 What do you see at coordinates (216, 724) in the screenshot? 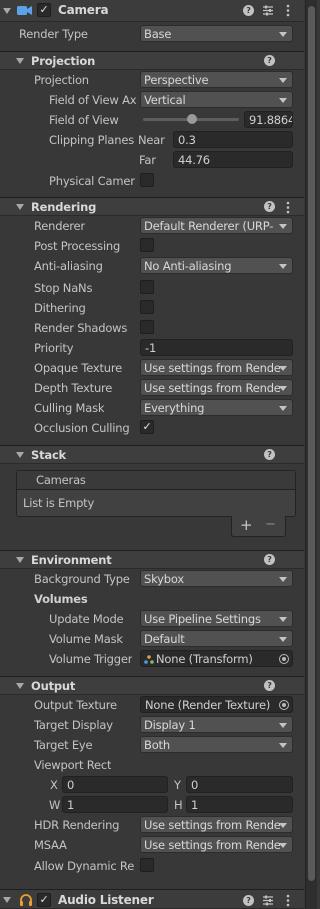
I see `target-display-dropdown: Display 1` at bounding box center [216, 724].